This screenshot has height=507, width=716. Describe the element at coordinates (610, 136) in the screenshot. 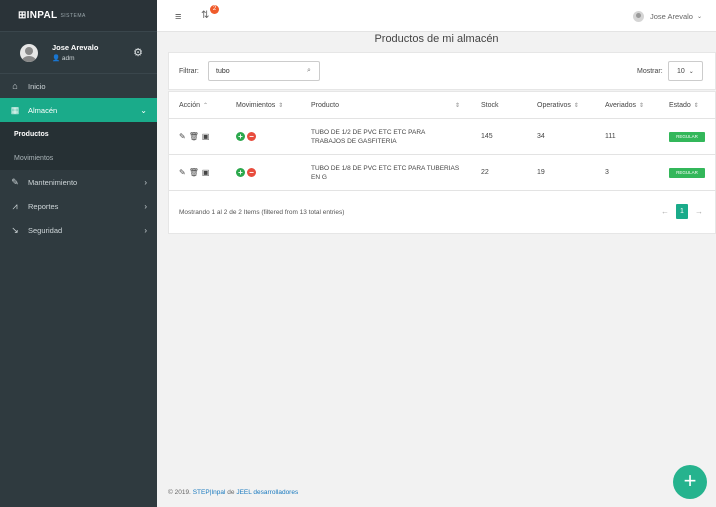

I see `cell-averiados: 111` at that location.